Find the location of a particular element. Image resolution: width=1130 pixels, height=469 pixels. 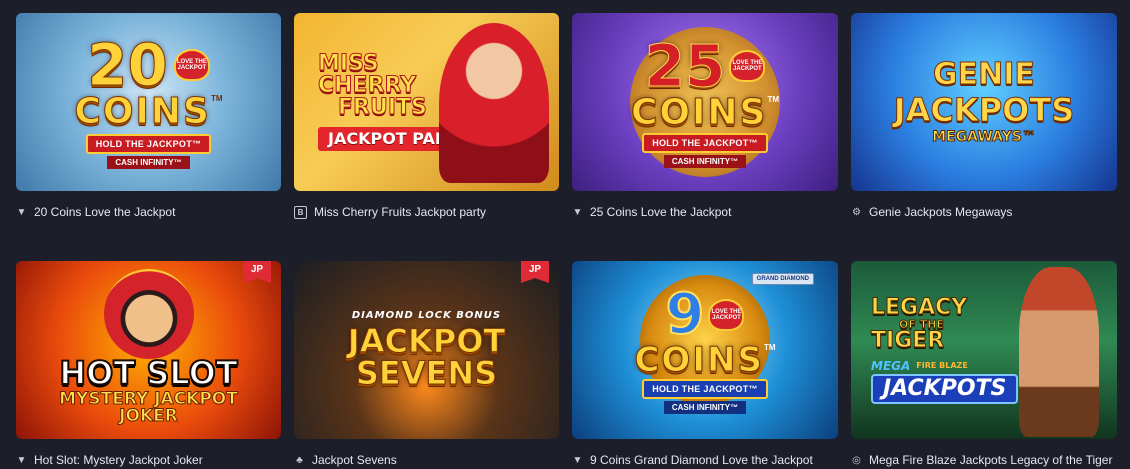

game-title: Miss Cherry Fruits Jackpot party is located at coordinates (400, 212).